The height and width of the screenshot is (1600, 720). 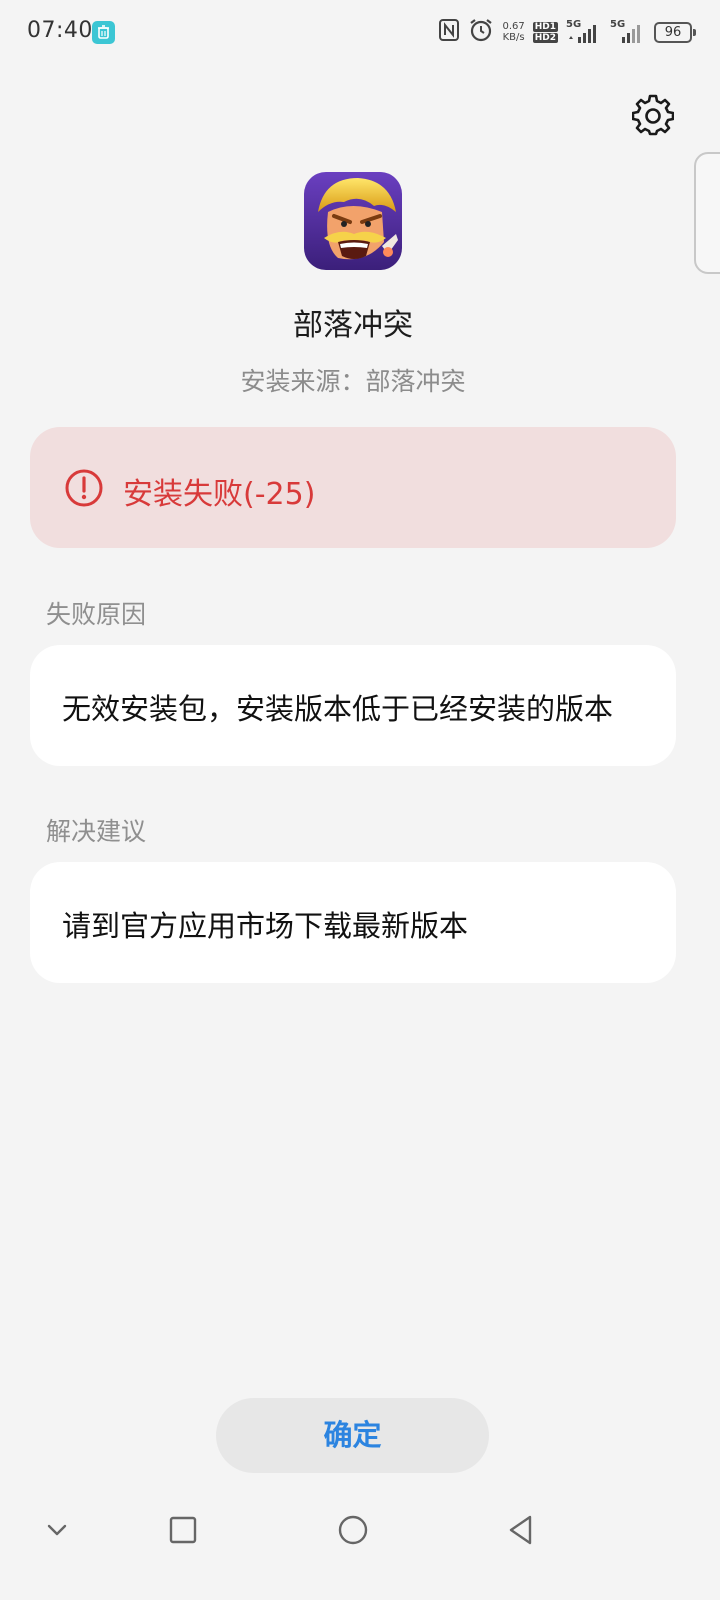 I want to click on suggestion-card: 请到官方应用市场下载最新版本, so click(x=353, y=922).